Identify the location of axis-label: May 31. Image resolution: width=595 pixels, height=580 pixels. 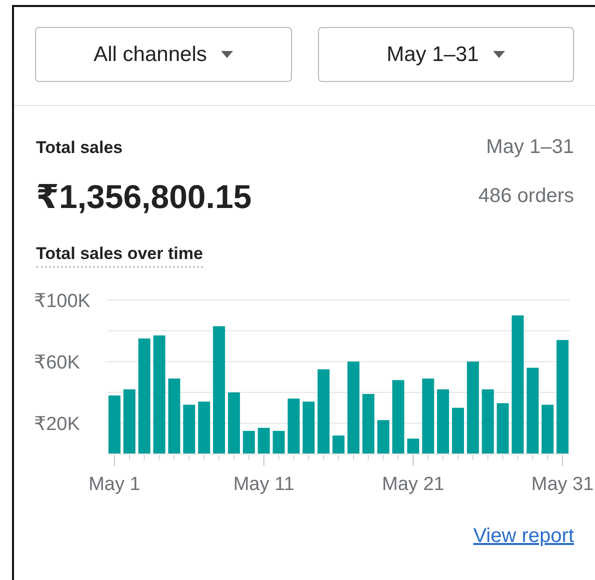
(562, 484).